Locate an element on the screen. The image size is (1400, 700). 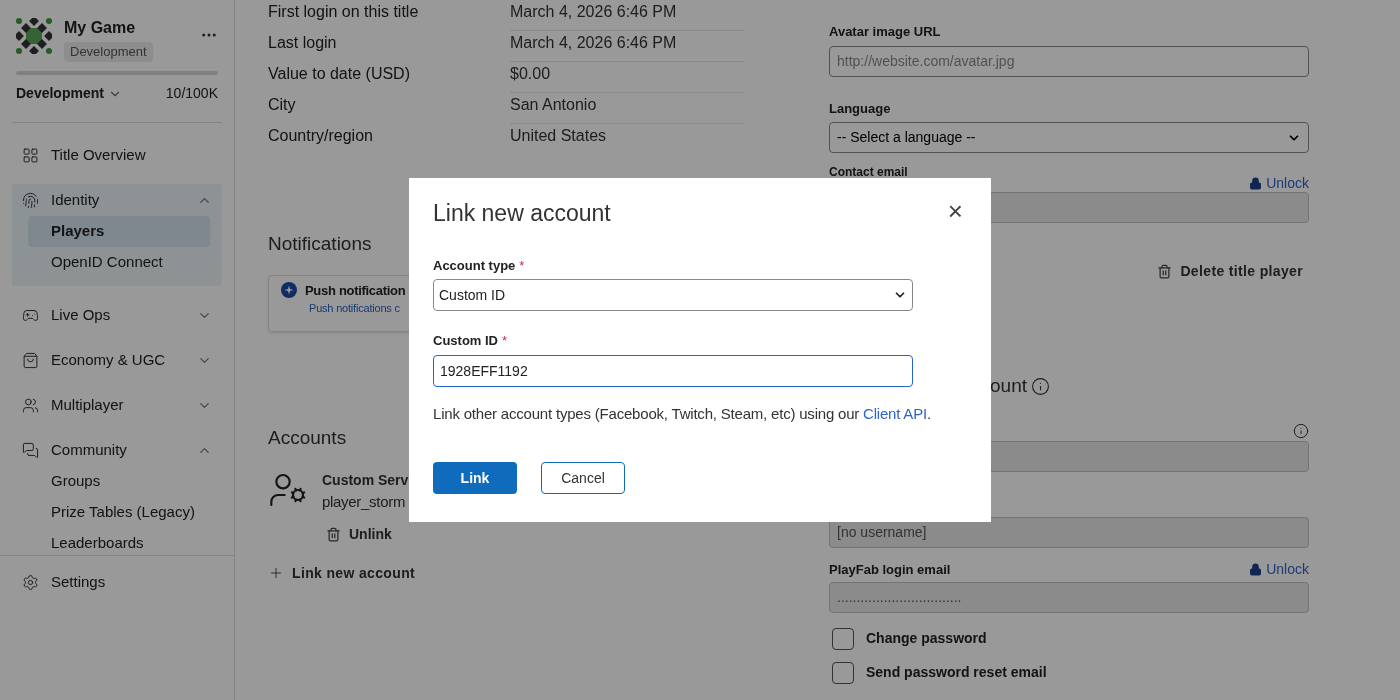
game-title: My Game is located at coordinates (100, 28).